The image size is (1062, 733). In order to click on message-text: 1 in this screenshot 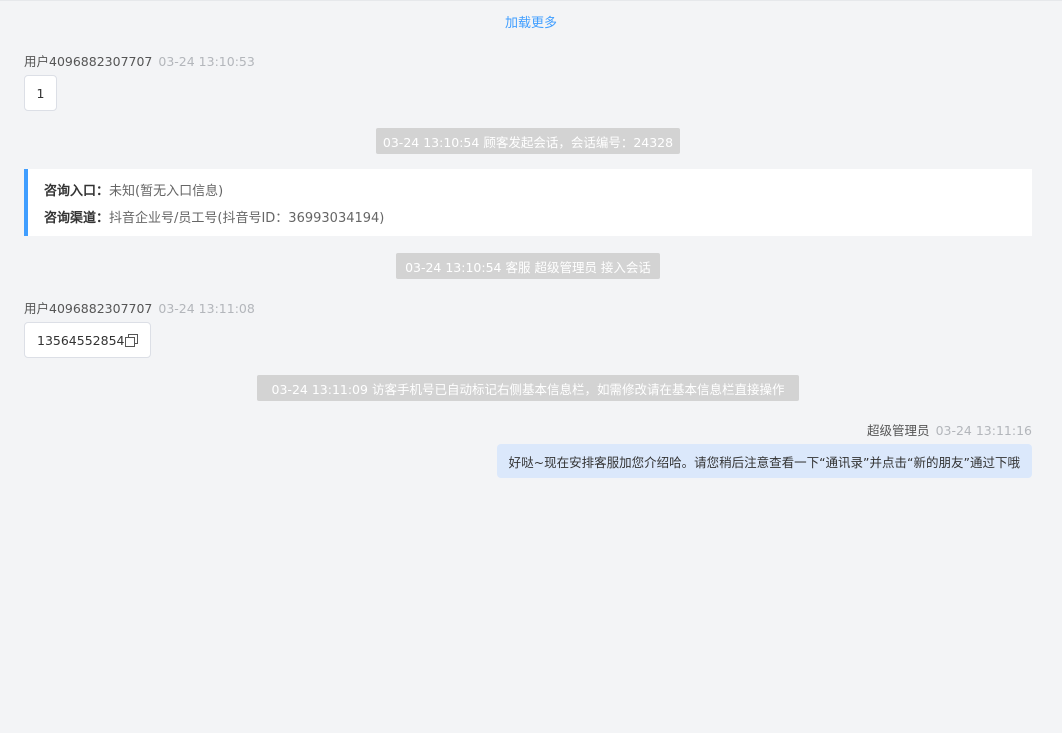, I will do `click(40, 93)`.